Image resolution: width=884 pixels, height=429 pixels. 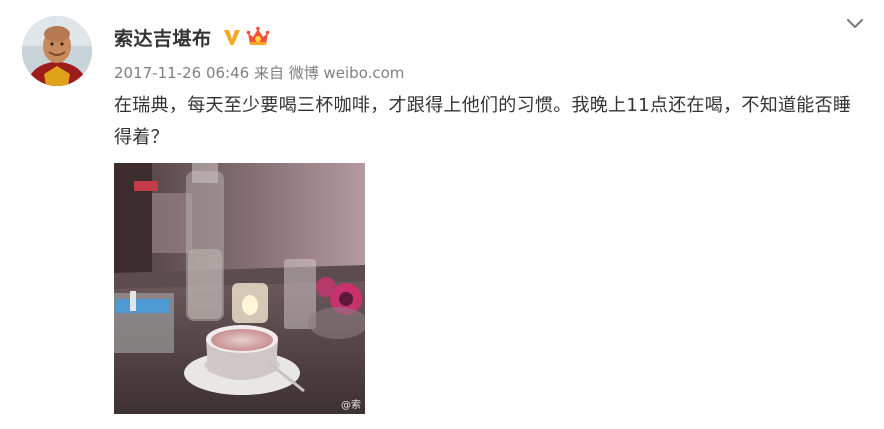 What do you see at coordinates (181, 73) in the screenshot?
I see `post-timestamp: 2017-11-26 06:46` at bounding box center [181, 73].